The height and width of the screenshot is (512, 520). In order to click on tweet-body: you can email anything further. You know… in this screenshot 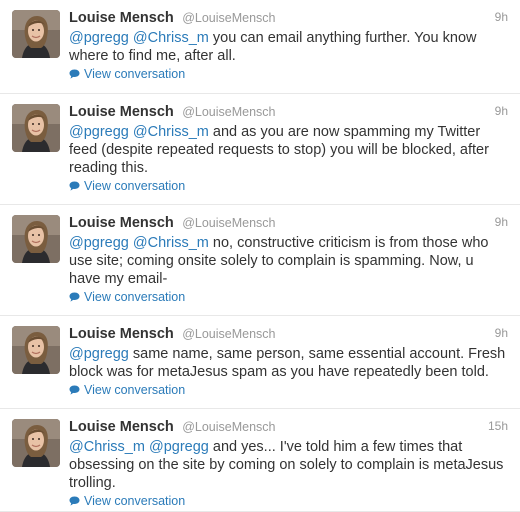, I will do `click(273, 47)`.